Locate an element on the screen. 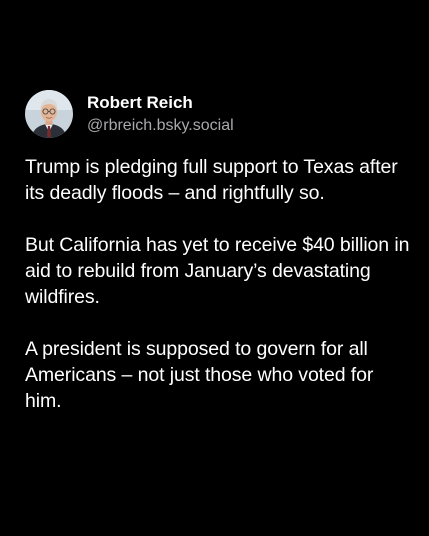 This screenshot has width=429, height=536. author-identity: Robert Reich @rbreich.bsky.social is located at coordinates (160, 114).